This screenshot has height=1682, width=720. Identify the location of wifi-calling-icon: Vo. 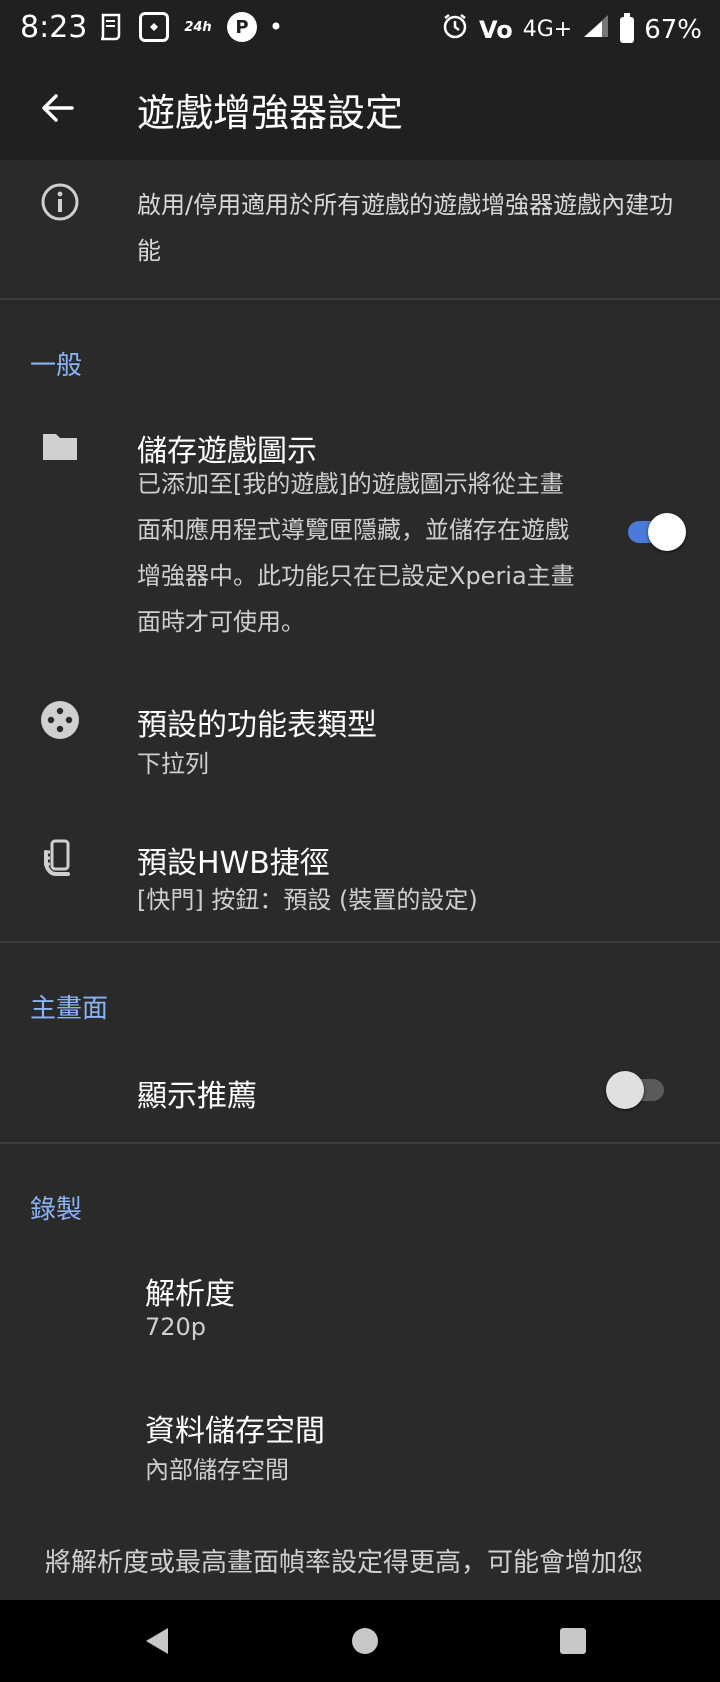
(495, 29).